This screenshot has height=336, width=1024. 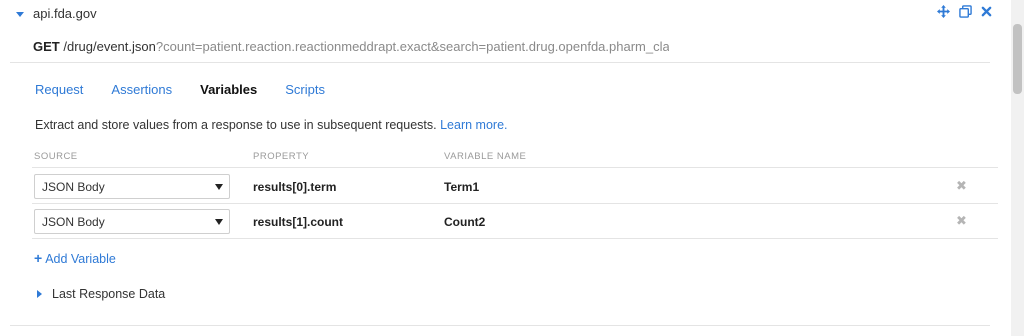 What do you see at coordinates (109, 46) in the screenshot?
I see `url-path: /drug/event.json` at bounding box center [109, 46].